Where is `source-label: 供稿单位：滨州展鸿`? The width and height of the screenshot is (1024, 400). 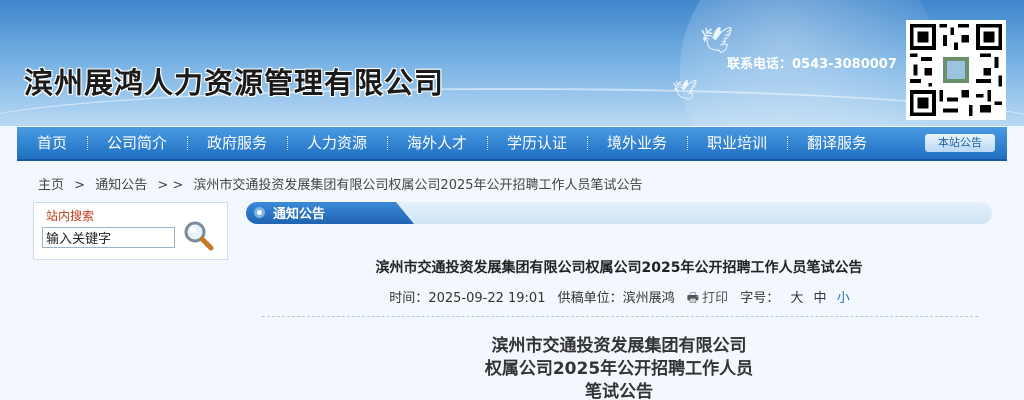 source-label: 供稿单位：滨州展鸿 is located at coordinates (616, 298).